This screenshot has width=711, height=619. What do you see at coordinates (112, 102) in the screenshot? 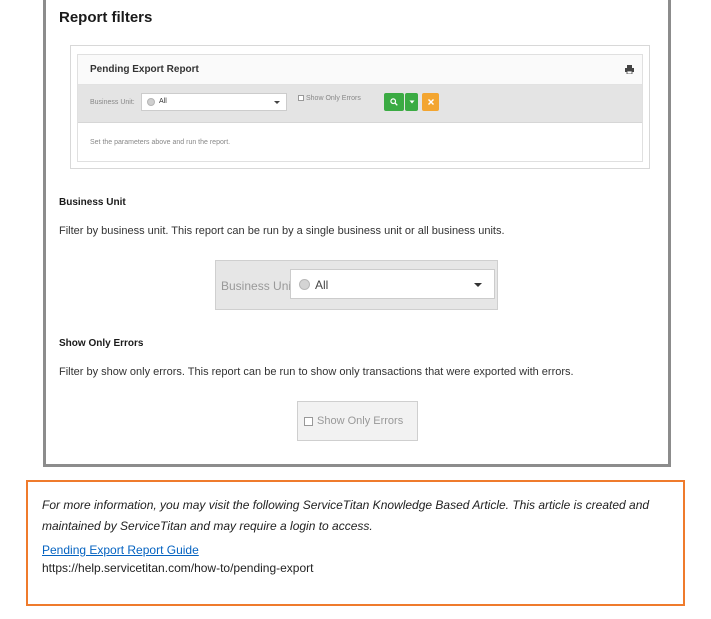
I see `business-unit-label: Business Unit:` at bounding box center [112, 102].